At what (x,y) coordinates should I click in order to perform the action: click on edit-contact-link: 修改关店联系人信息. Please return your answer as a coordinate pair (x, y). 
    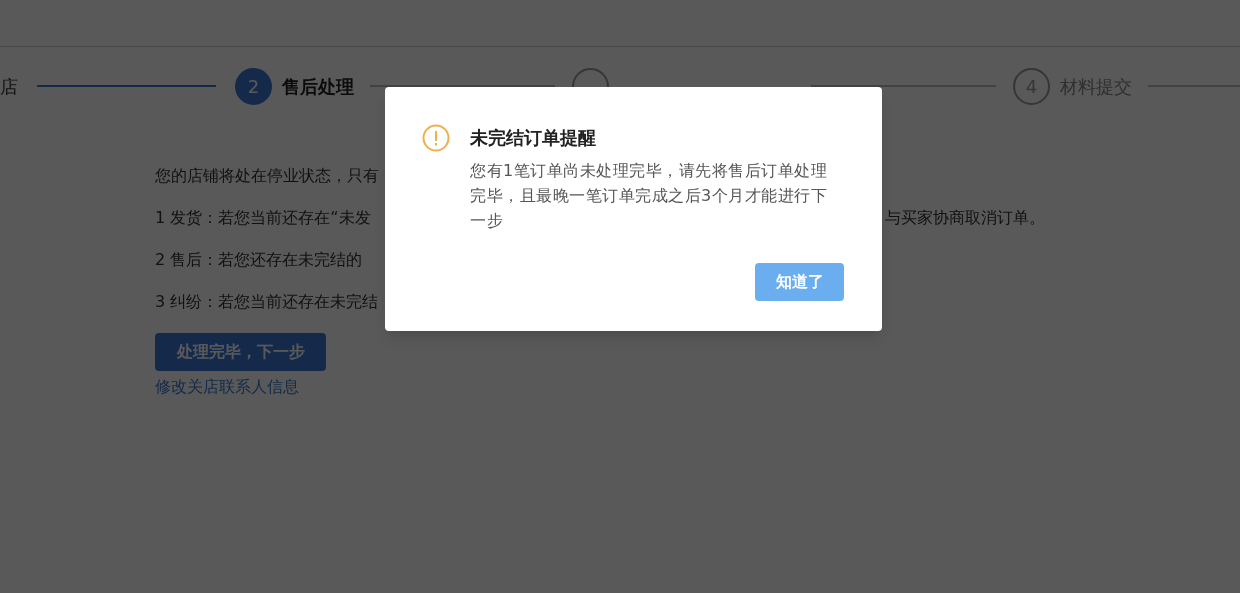
    Looking at the image, I should click on (227, 387).